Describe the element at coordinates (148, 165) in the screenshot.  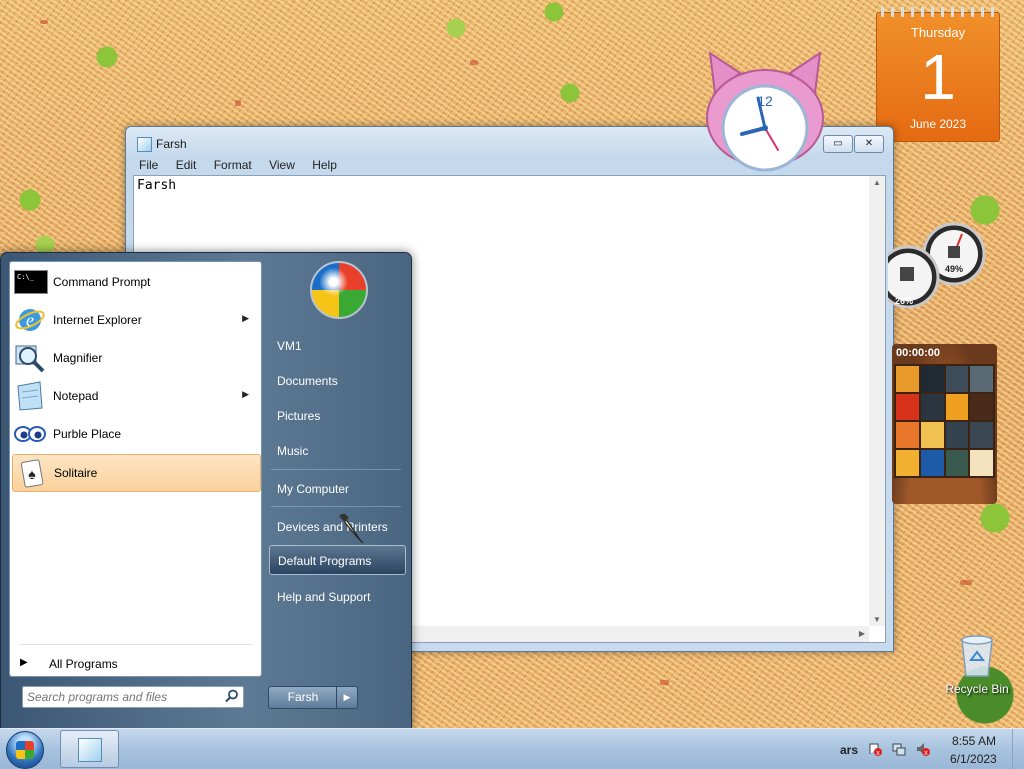
I see `menu-file: File` at that location.